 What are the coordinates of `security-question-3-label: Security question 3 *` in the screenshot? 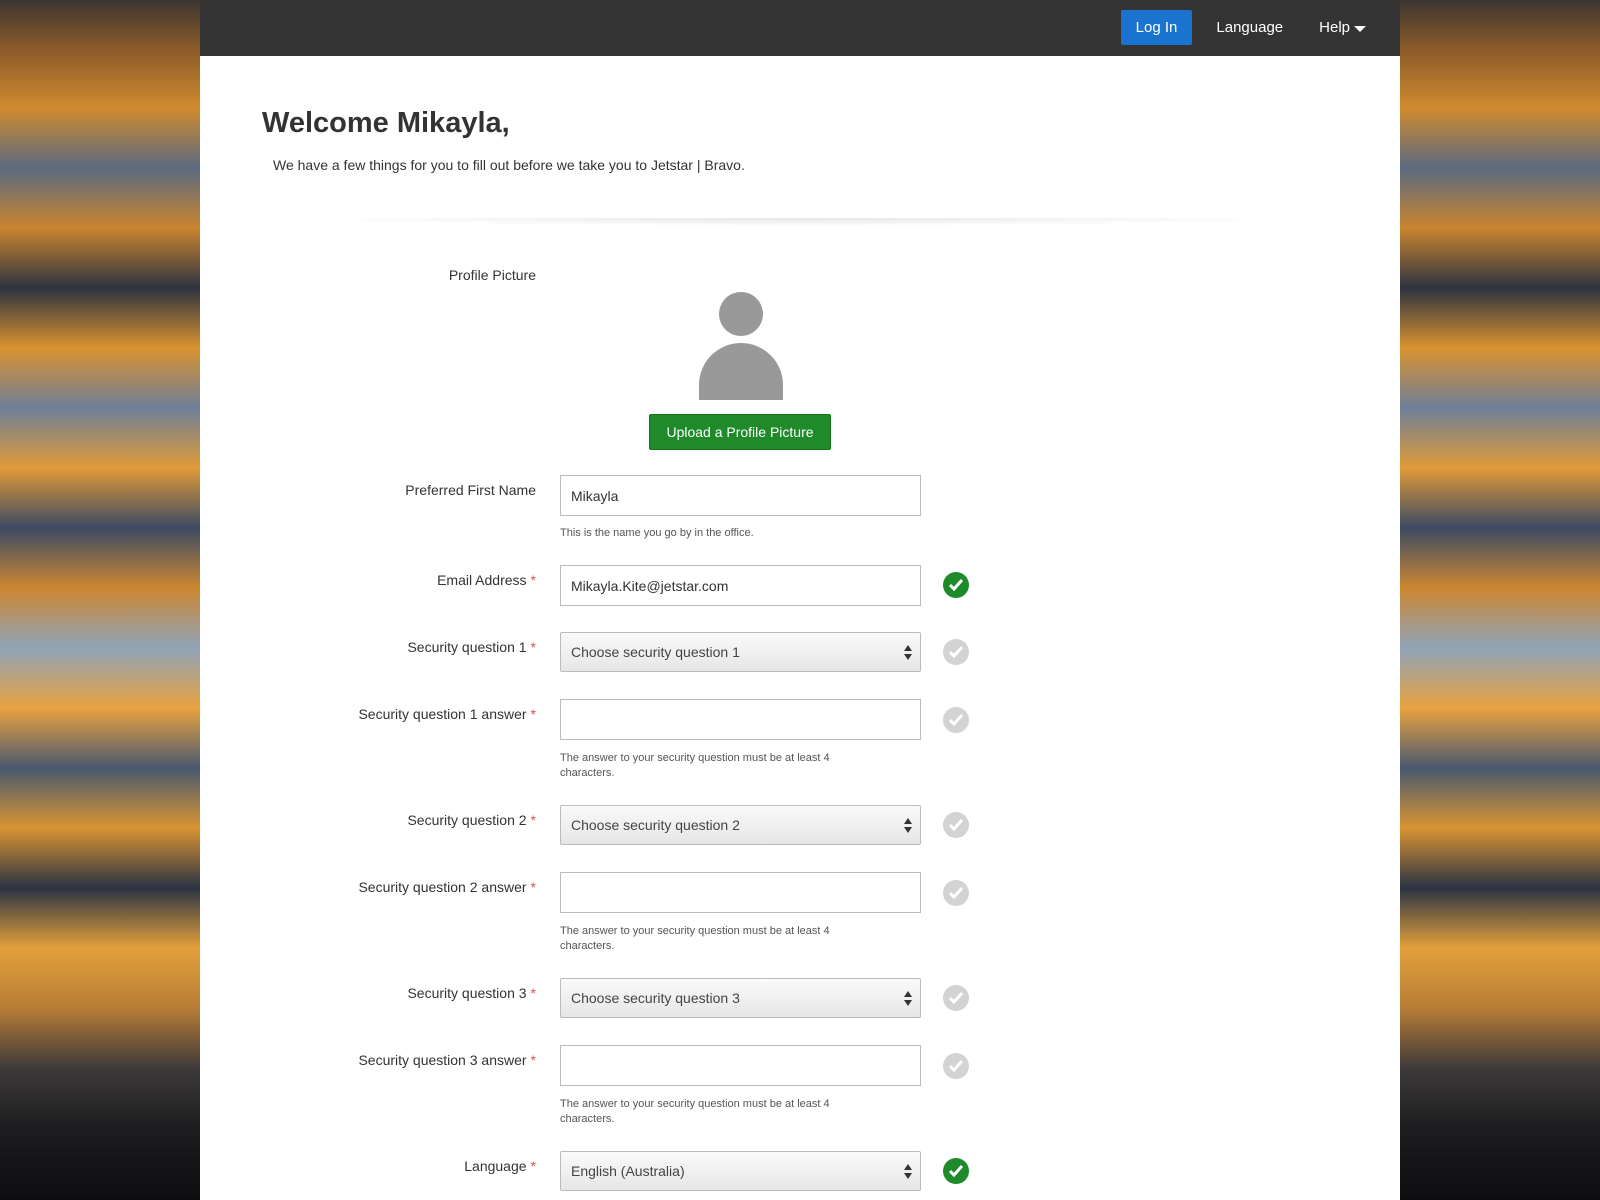 It's located at (471, 993).